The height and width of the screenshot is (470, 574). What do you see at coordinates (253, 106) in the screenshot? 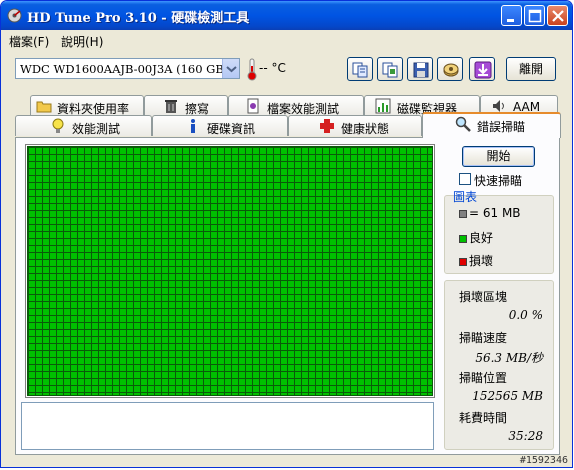
I see `file-benchmark-icon` at bounding box center [253, 106].